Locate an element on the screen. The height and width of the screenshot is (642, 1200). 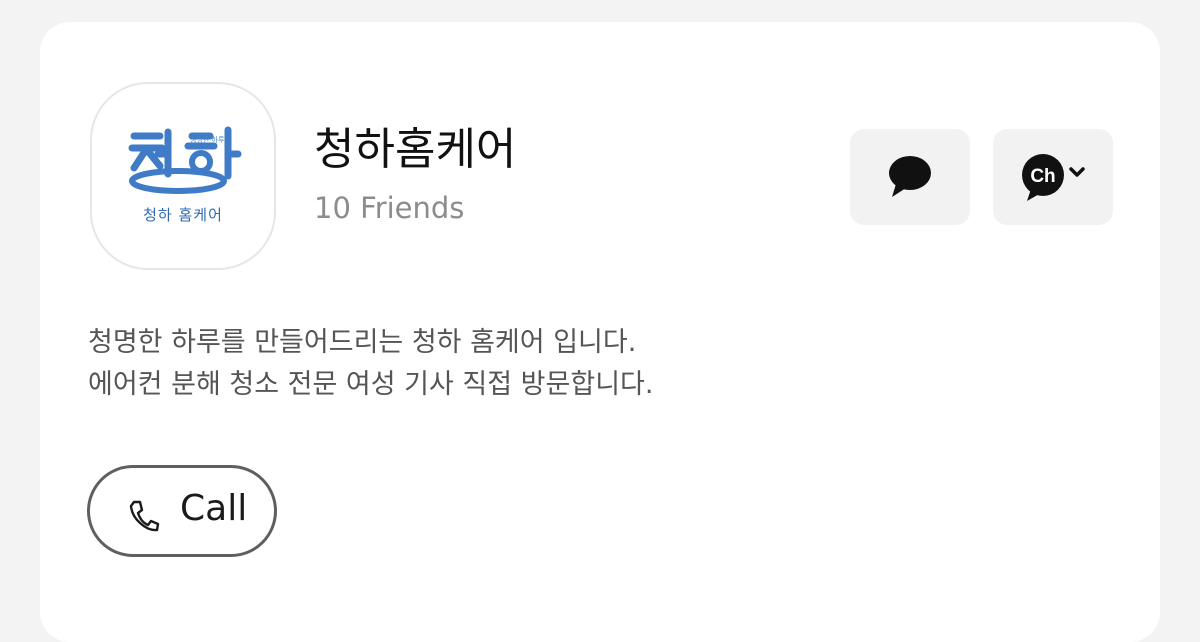
profile-image: 청명한 하루 청하 홈케어 is located at coordinates (183, 176).